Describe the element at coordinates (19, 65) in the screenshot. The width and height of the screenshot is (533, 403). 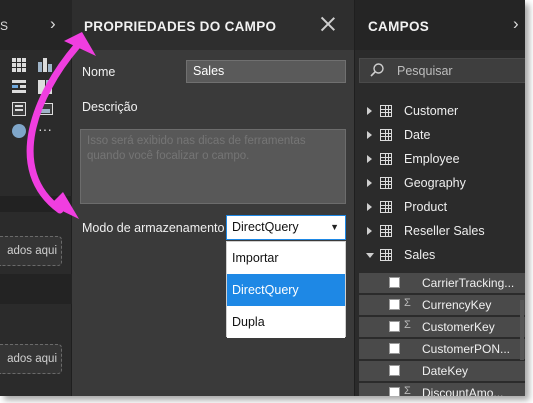
I see `matrix-visual-icon` at that location.